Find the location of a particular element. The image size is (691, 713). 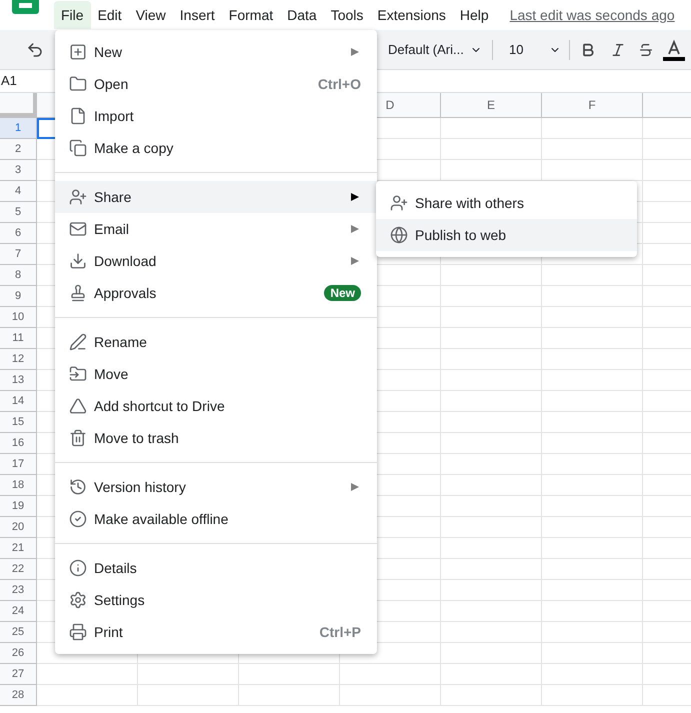

name-box: A1 is located at coordinates (8, 81).